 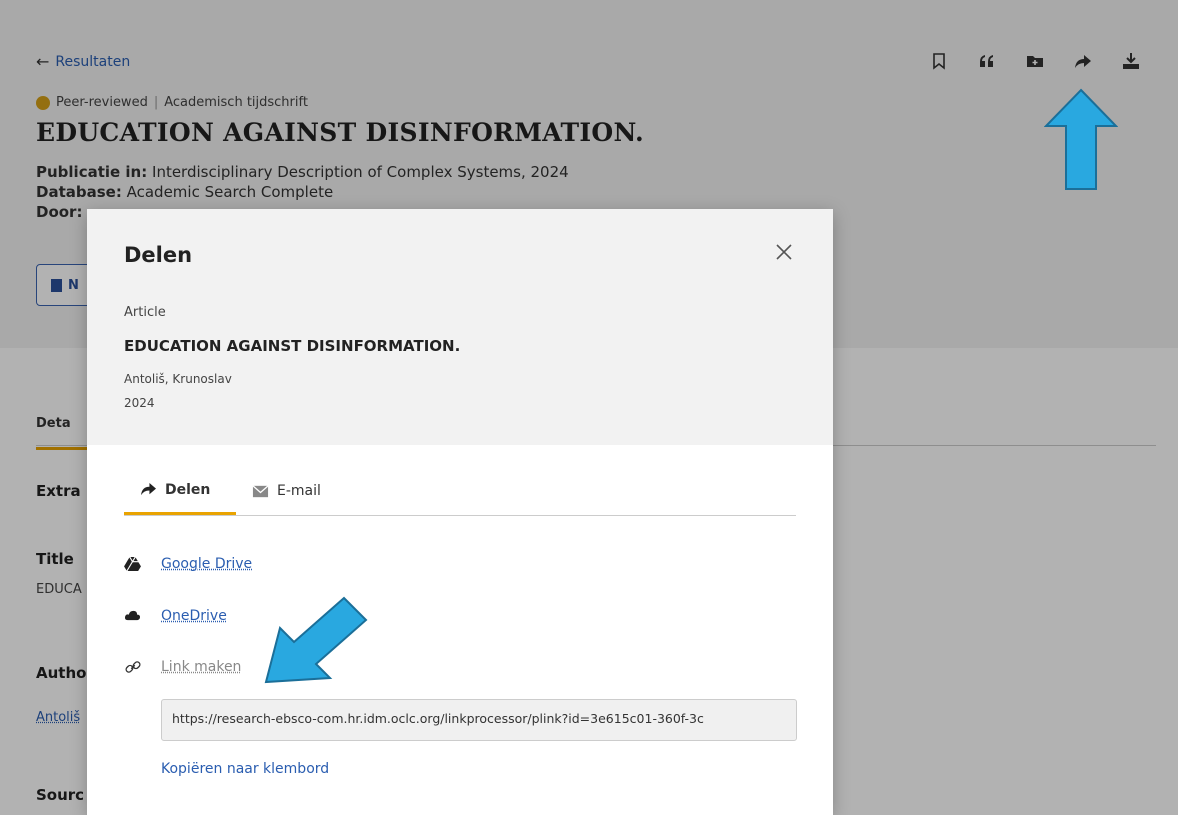 What do you see at coordinates (299, 491) in the screenshot?
I see `tab-email-label: E-mail` at bounding box center [299, 491].